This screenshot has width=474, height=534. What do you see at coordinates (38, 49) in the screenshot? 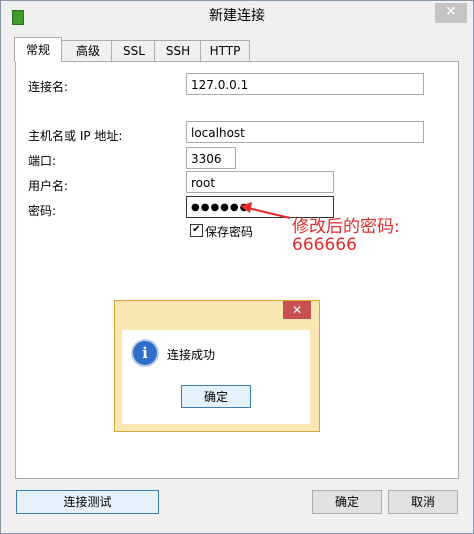
I see `tab-general: 常规` at bounding box center [38, 49].